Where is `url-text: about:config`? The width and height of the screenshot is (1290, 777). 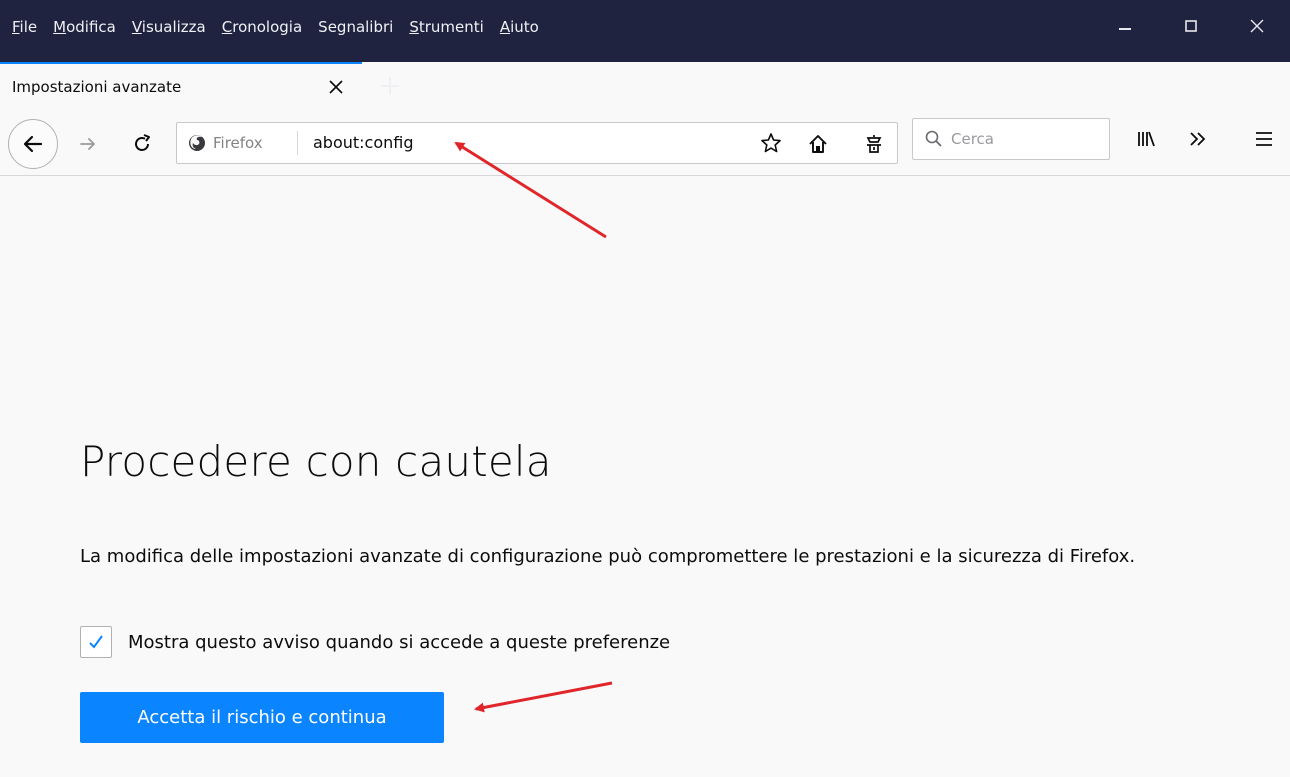 url-text: about:config is located at coordinates (363, 143).